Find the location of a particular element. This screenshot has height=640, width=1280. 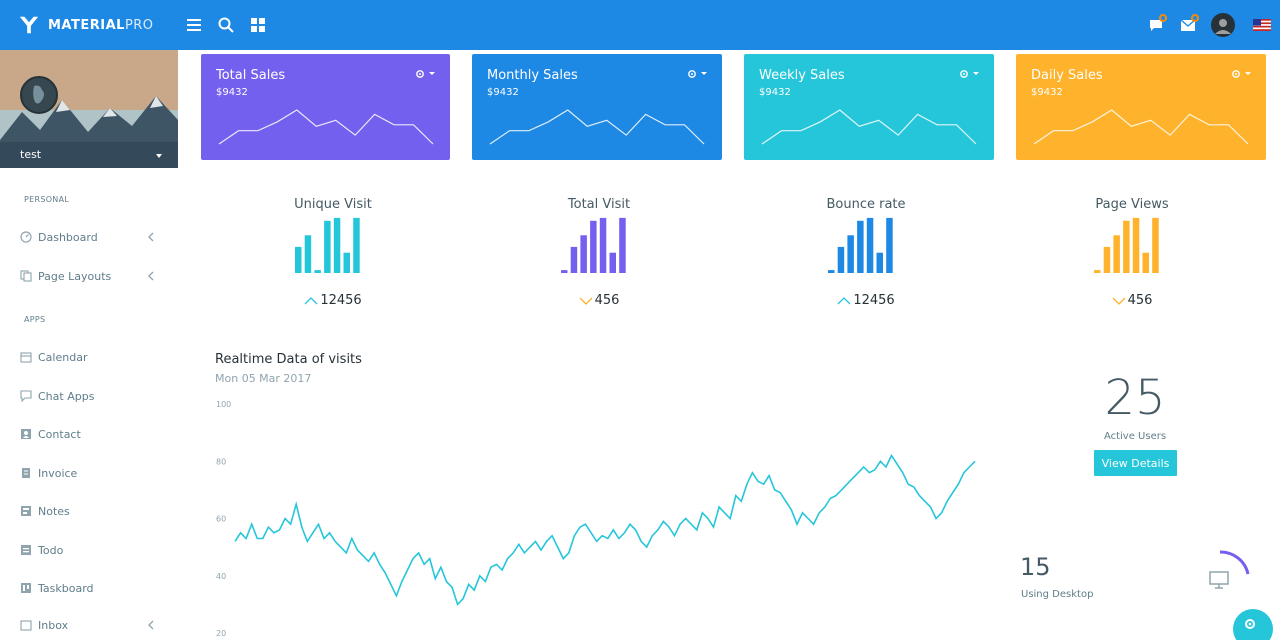

stat-value: 456 is located at coordinates (1132, 300).